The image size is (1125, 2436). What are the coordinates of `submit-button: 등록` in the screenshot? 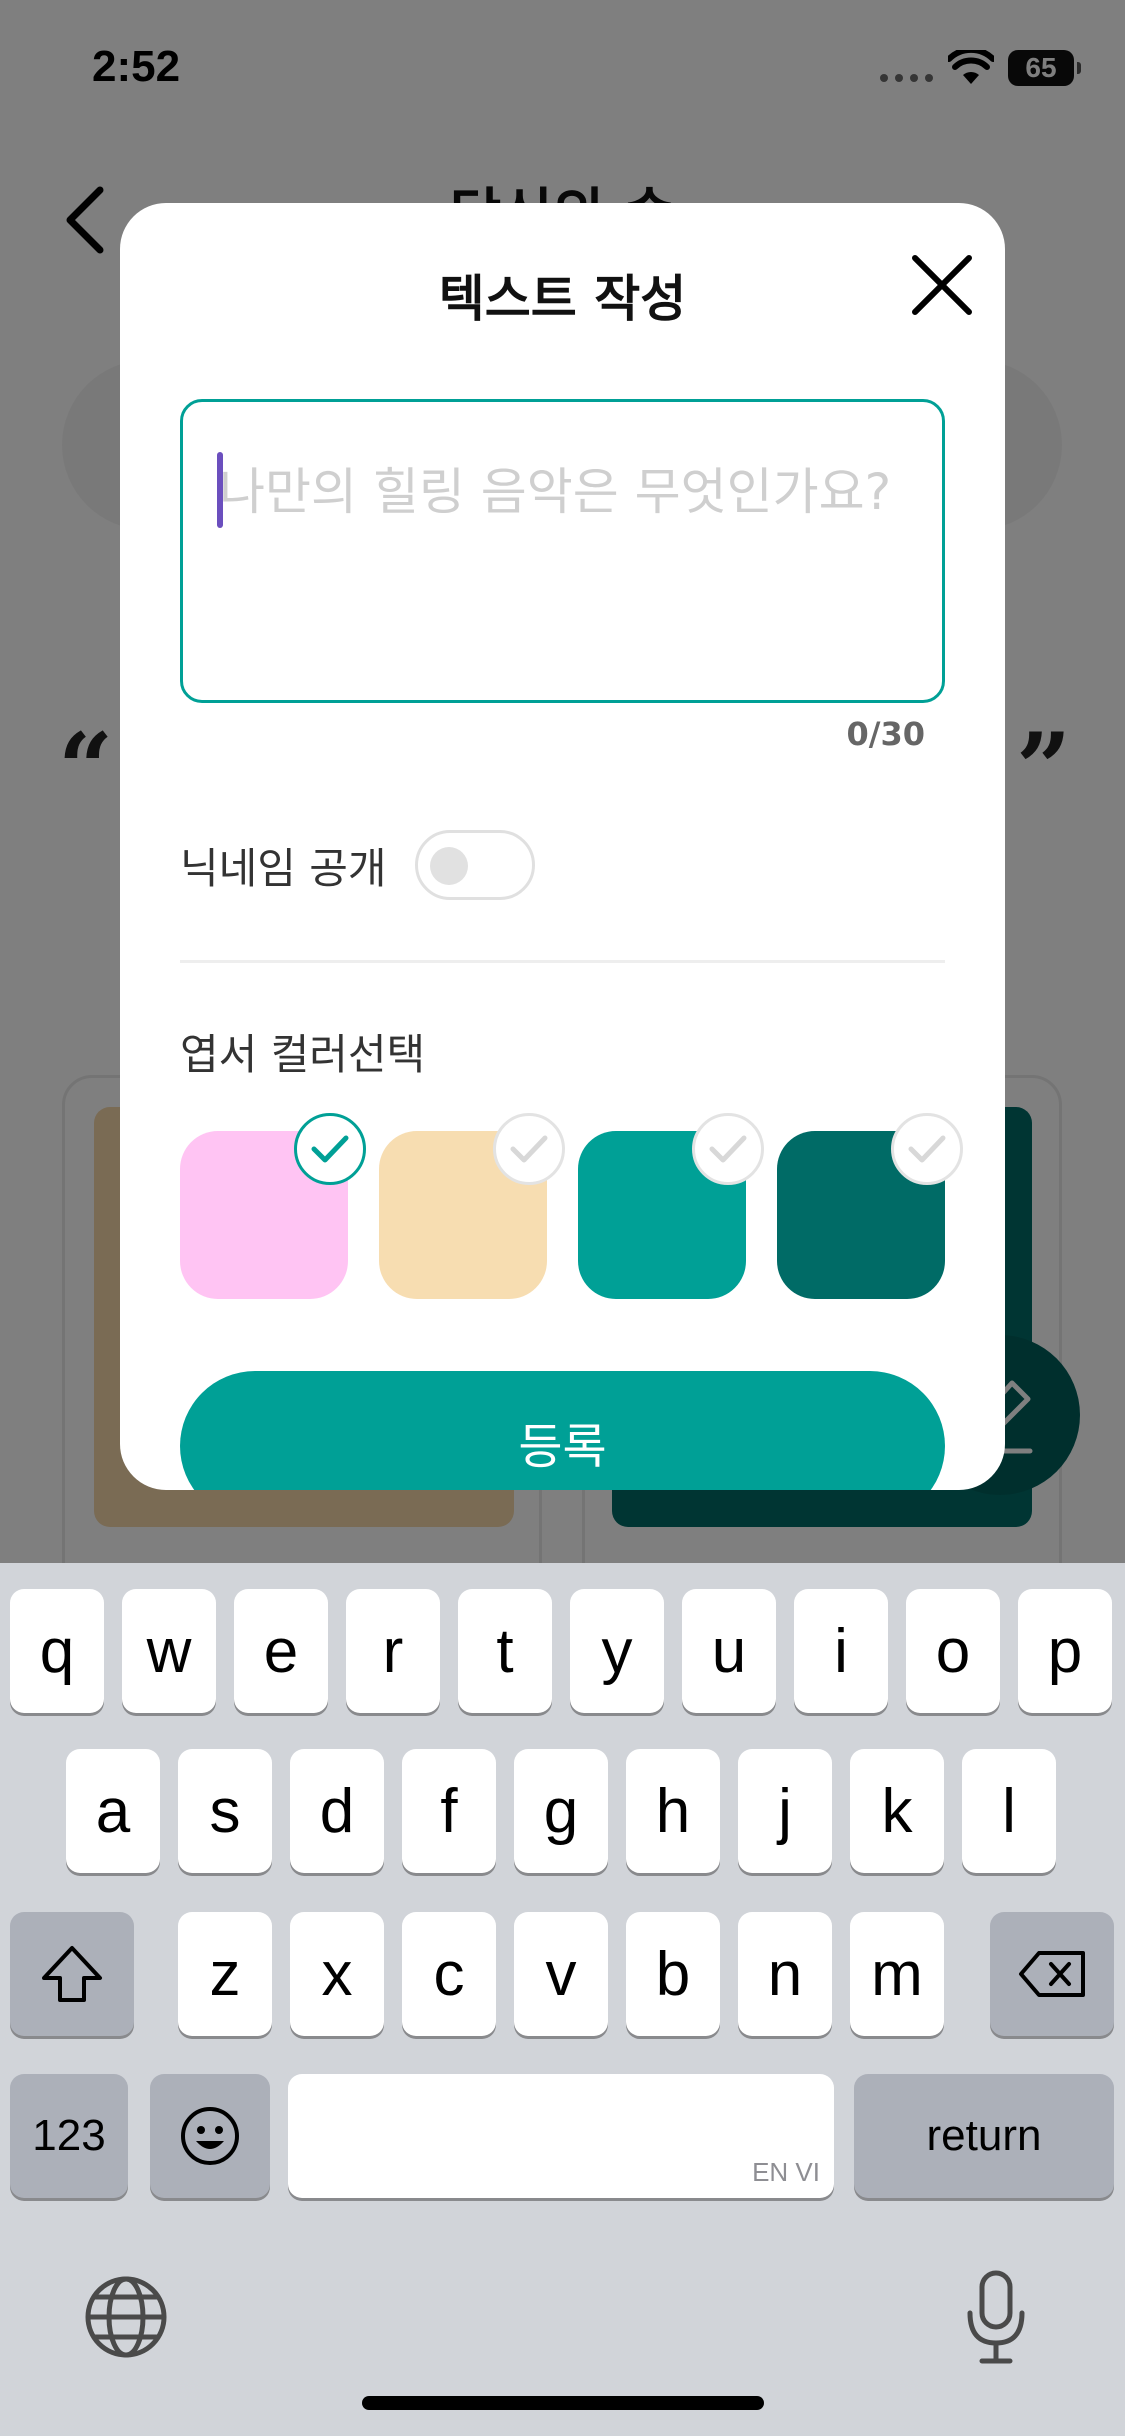 It's located at (562, 1430).